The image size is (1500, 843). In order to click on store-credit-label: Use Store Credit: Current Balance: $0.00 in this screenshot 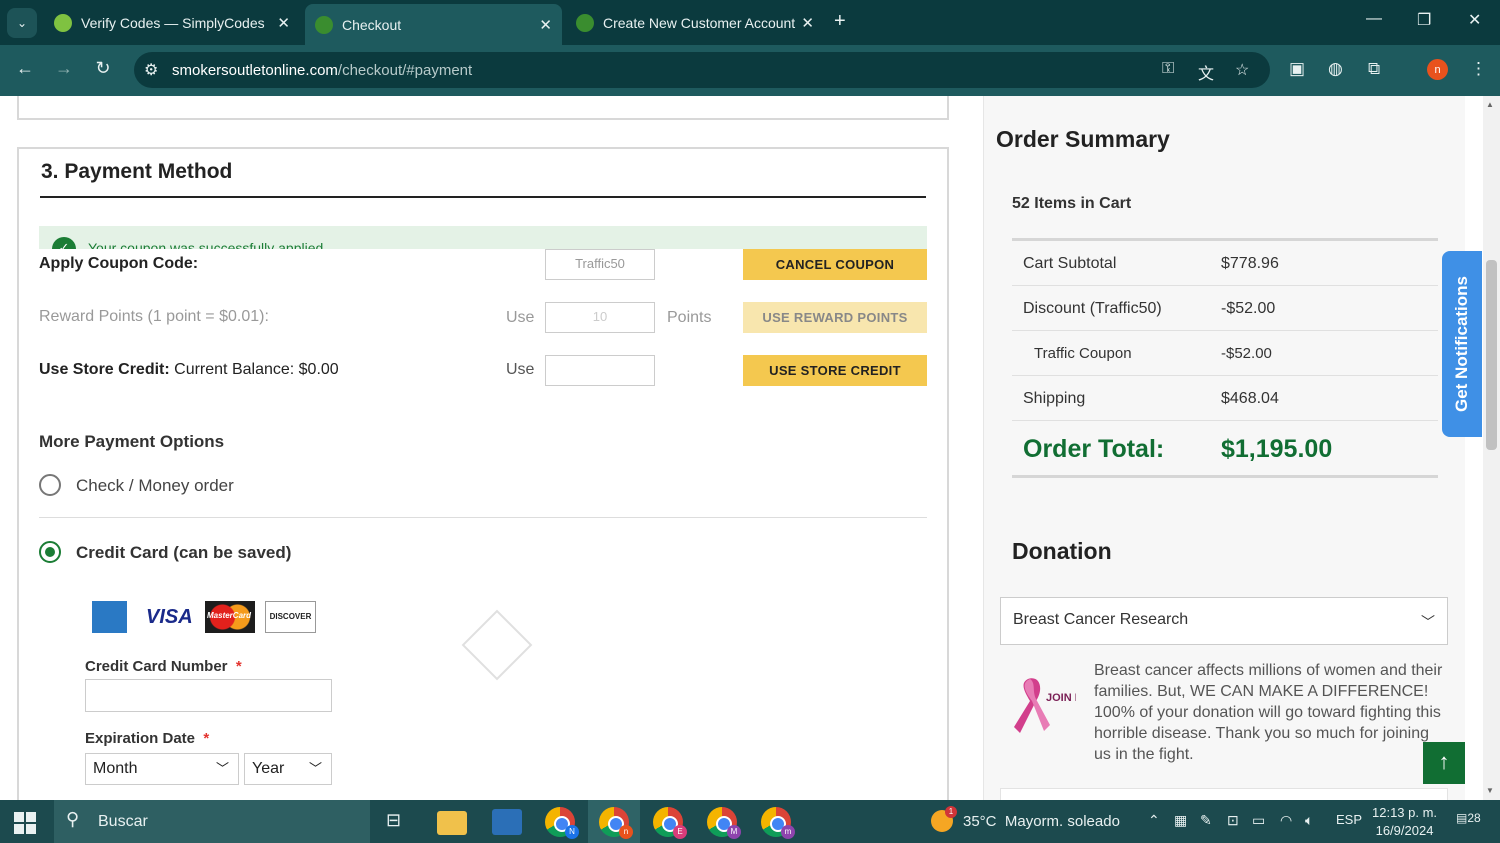, I will do `click(189, 369)`.